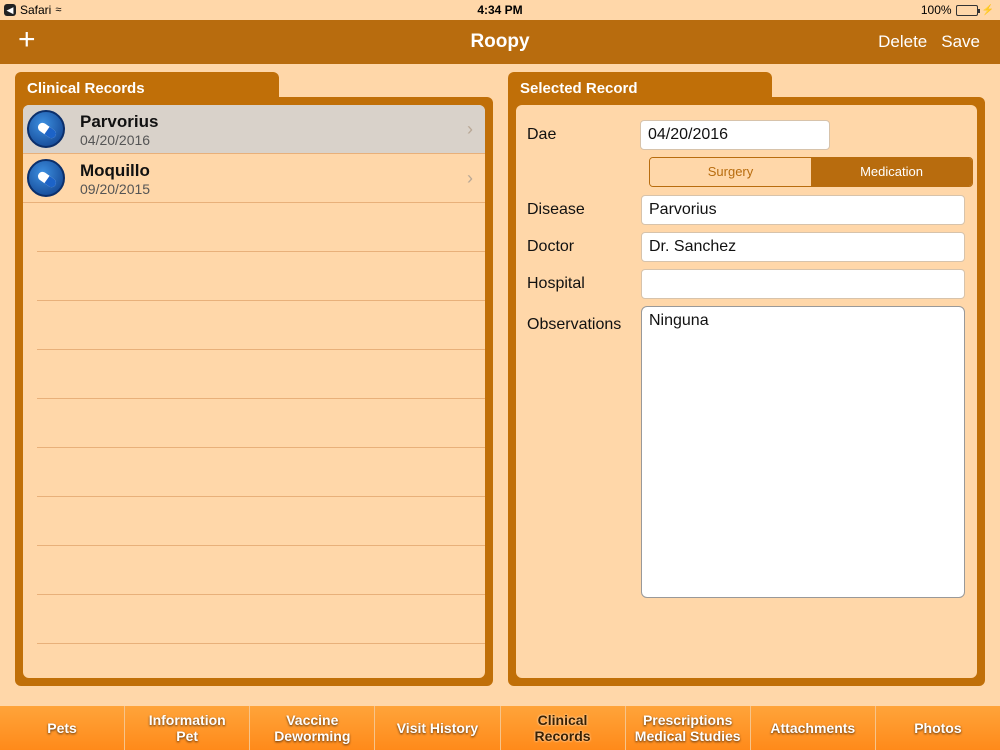  Describe the element at coordinates (254, 129) in the screenshot. I see `record-row-parvorius: Parvorius 04/20/2016 ›` at that location.